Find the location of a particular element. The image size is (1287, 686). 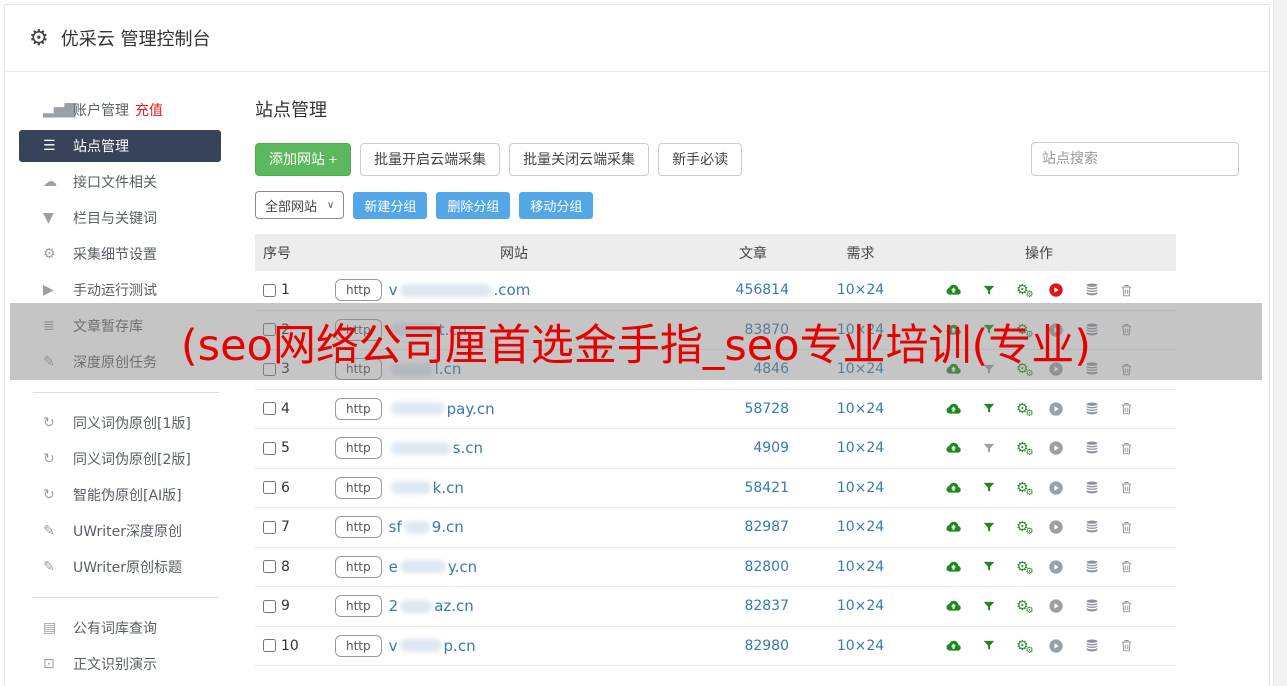

newbie-guide-button: 新手必读 is located at coordinates (700, 159).